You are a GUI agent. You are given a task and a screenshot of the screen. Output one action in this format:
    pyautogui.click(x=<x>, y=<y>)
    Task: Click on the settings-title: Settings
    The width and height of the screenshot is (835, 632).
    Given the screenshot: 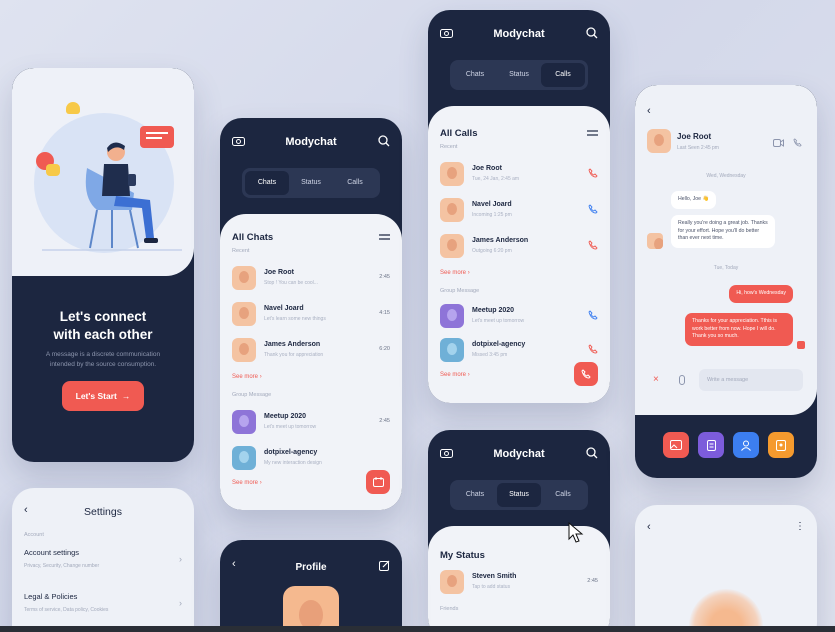 What is the action you would take?
    pyautogui.click(x=103, y=512)
    